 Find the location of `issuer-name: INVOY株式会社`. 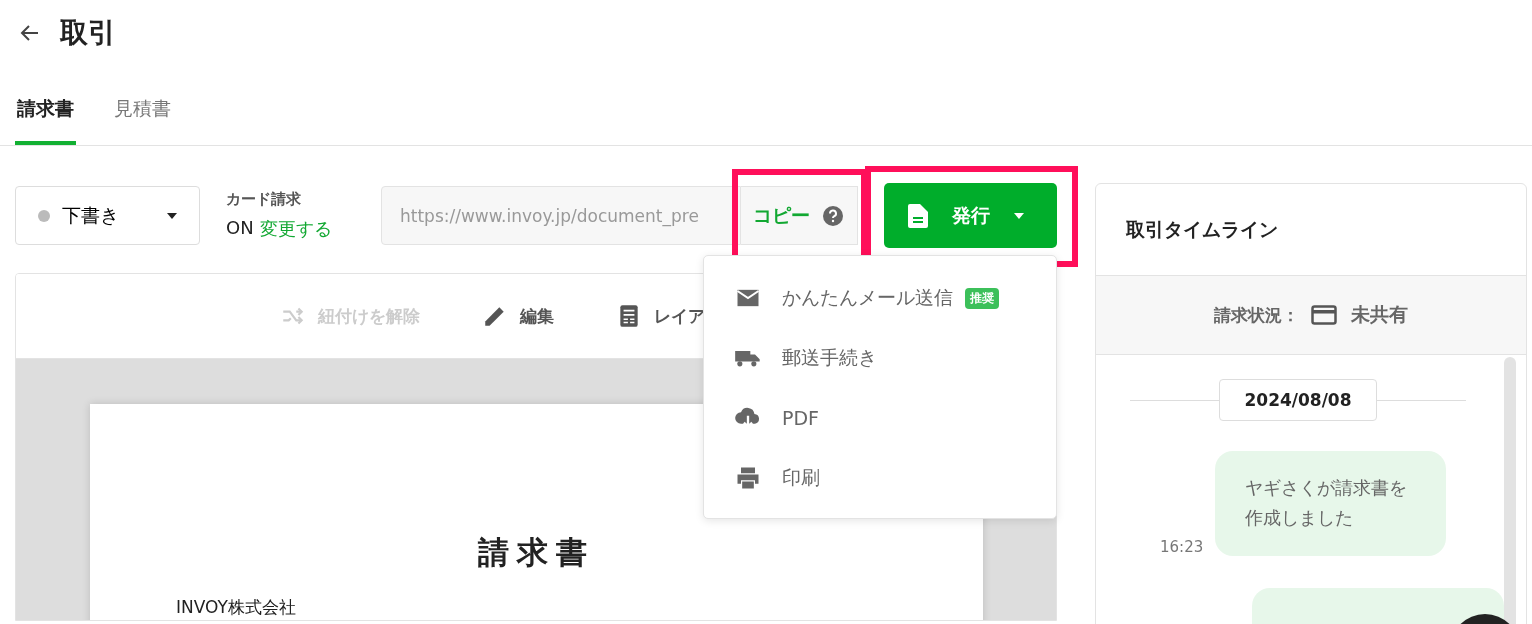

issuer-name: INVOY株式会社 is located at coordinates (236, 607).